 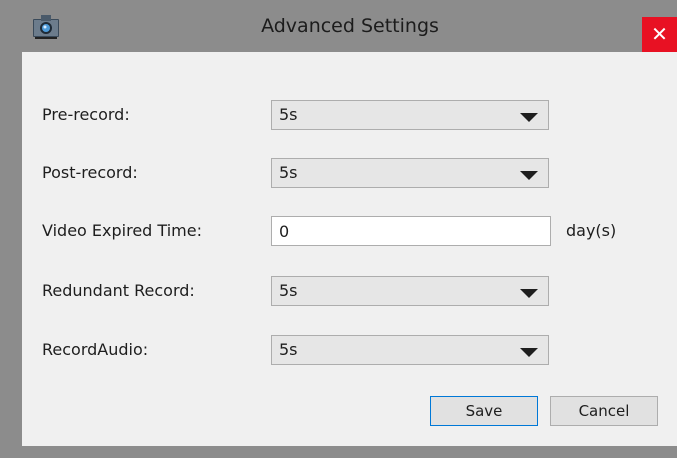 What do you see at coordinates (591, 230) in the screenshot?
I see `days-unit-label: day(s)` at bounding box center [591, 230].